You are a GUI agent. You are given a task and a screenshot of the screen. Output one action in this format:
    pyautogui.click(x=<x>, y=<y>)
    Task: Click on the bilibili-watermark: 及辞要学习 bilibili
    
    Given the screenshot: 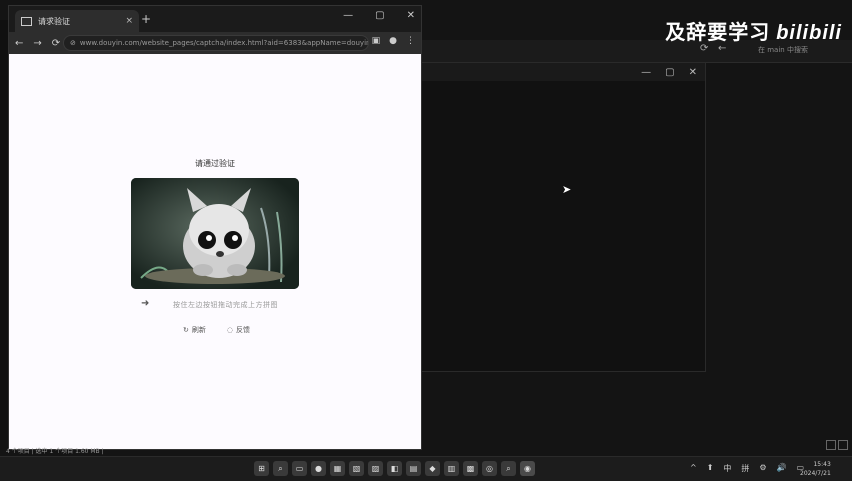 What is the action you would take?
    pyautogui.click(x=753, y=30)
    